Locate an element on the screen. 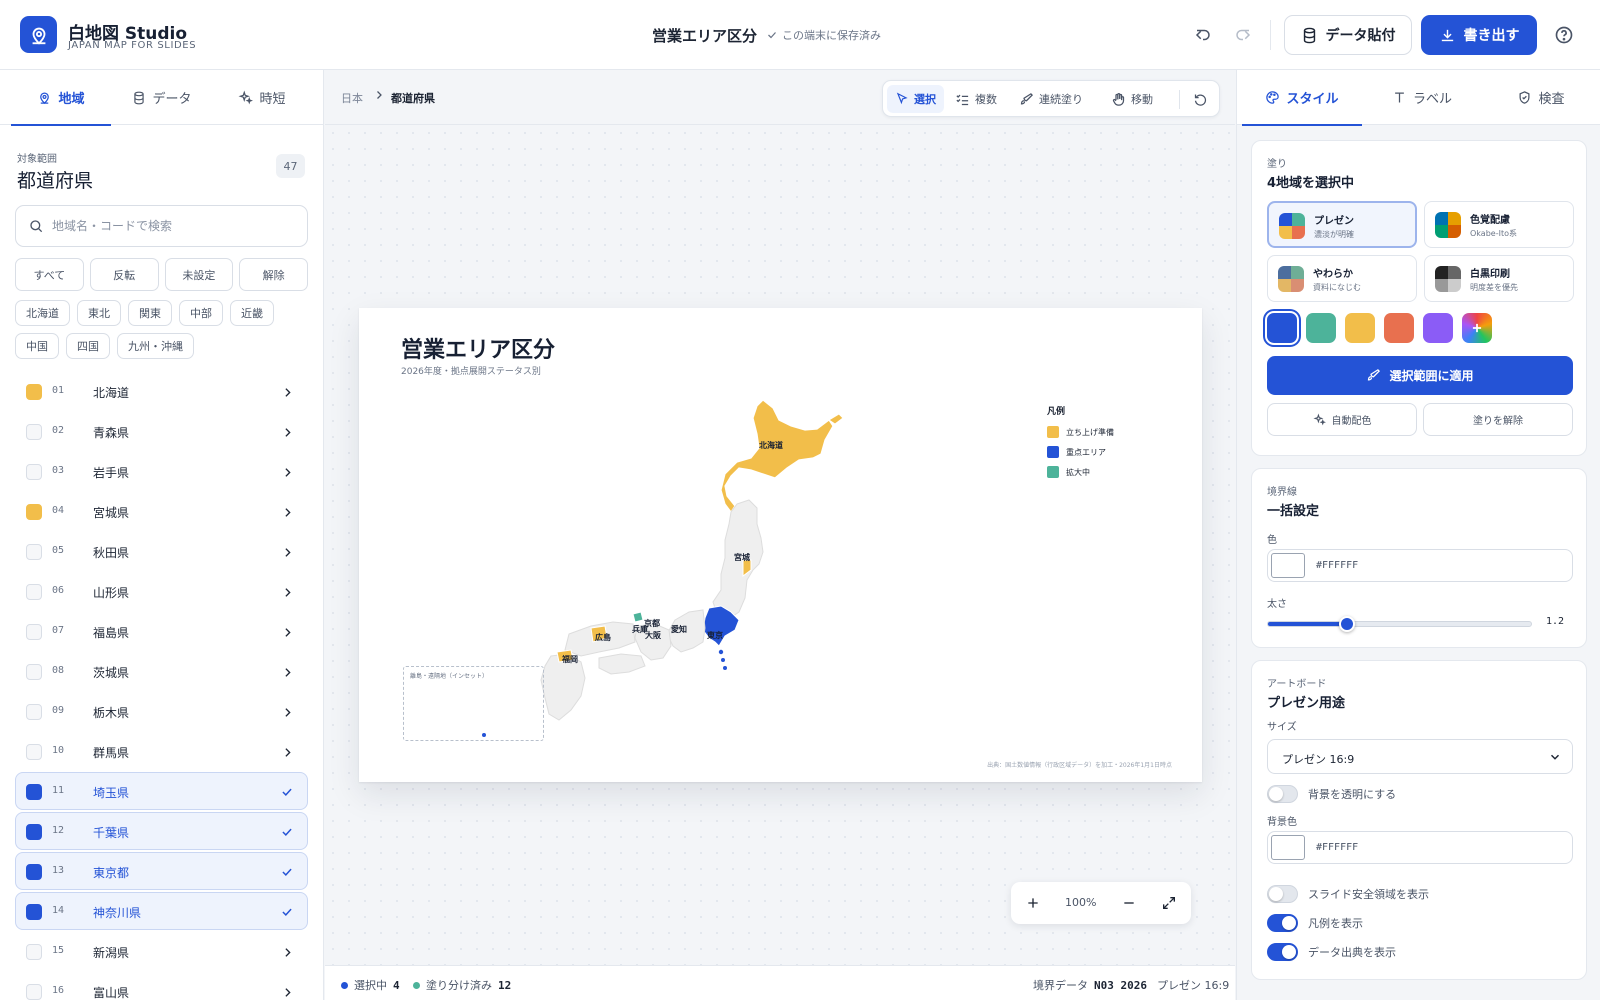 The height and width of the screenshot is (1000, 1600). prefecture-row: 02 青森県 is located at coordinates (161, 431).